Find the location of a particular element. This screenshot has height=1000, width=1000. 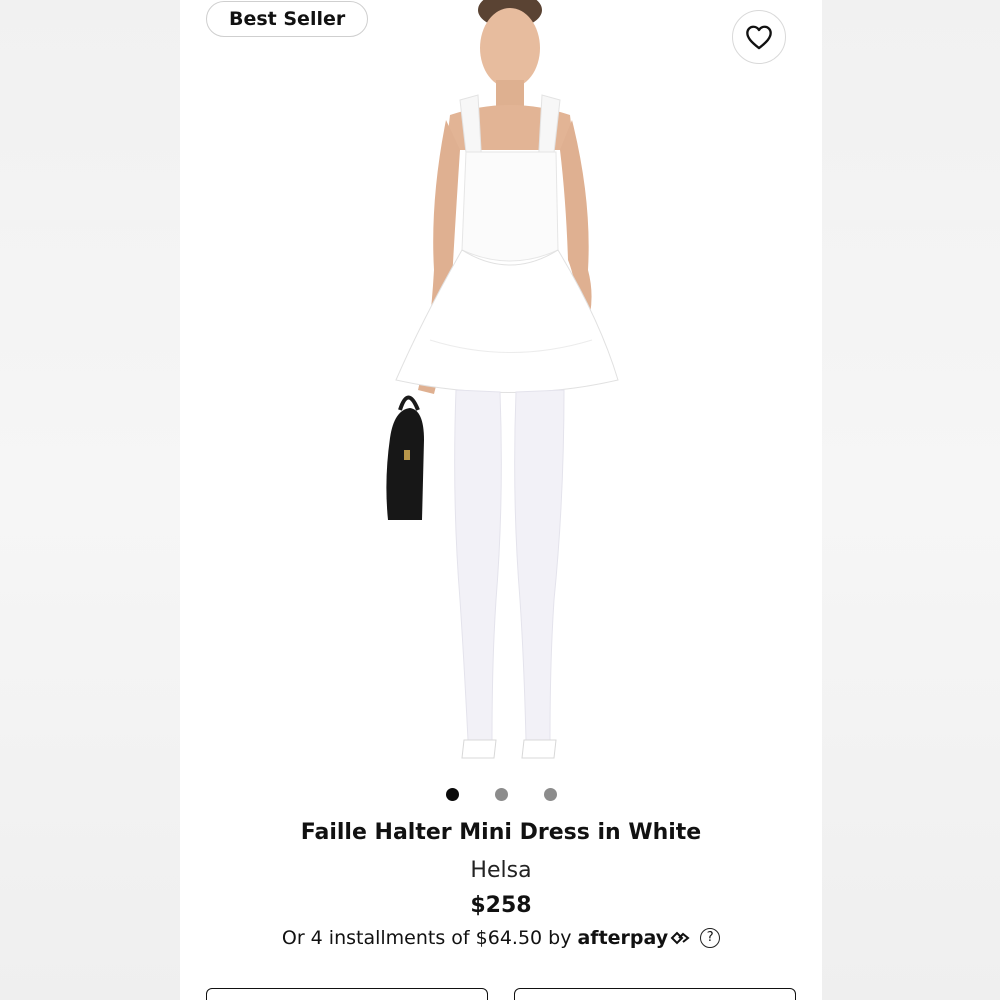

product-brand: Helsa is located at coordinates (501, 870).